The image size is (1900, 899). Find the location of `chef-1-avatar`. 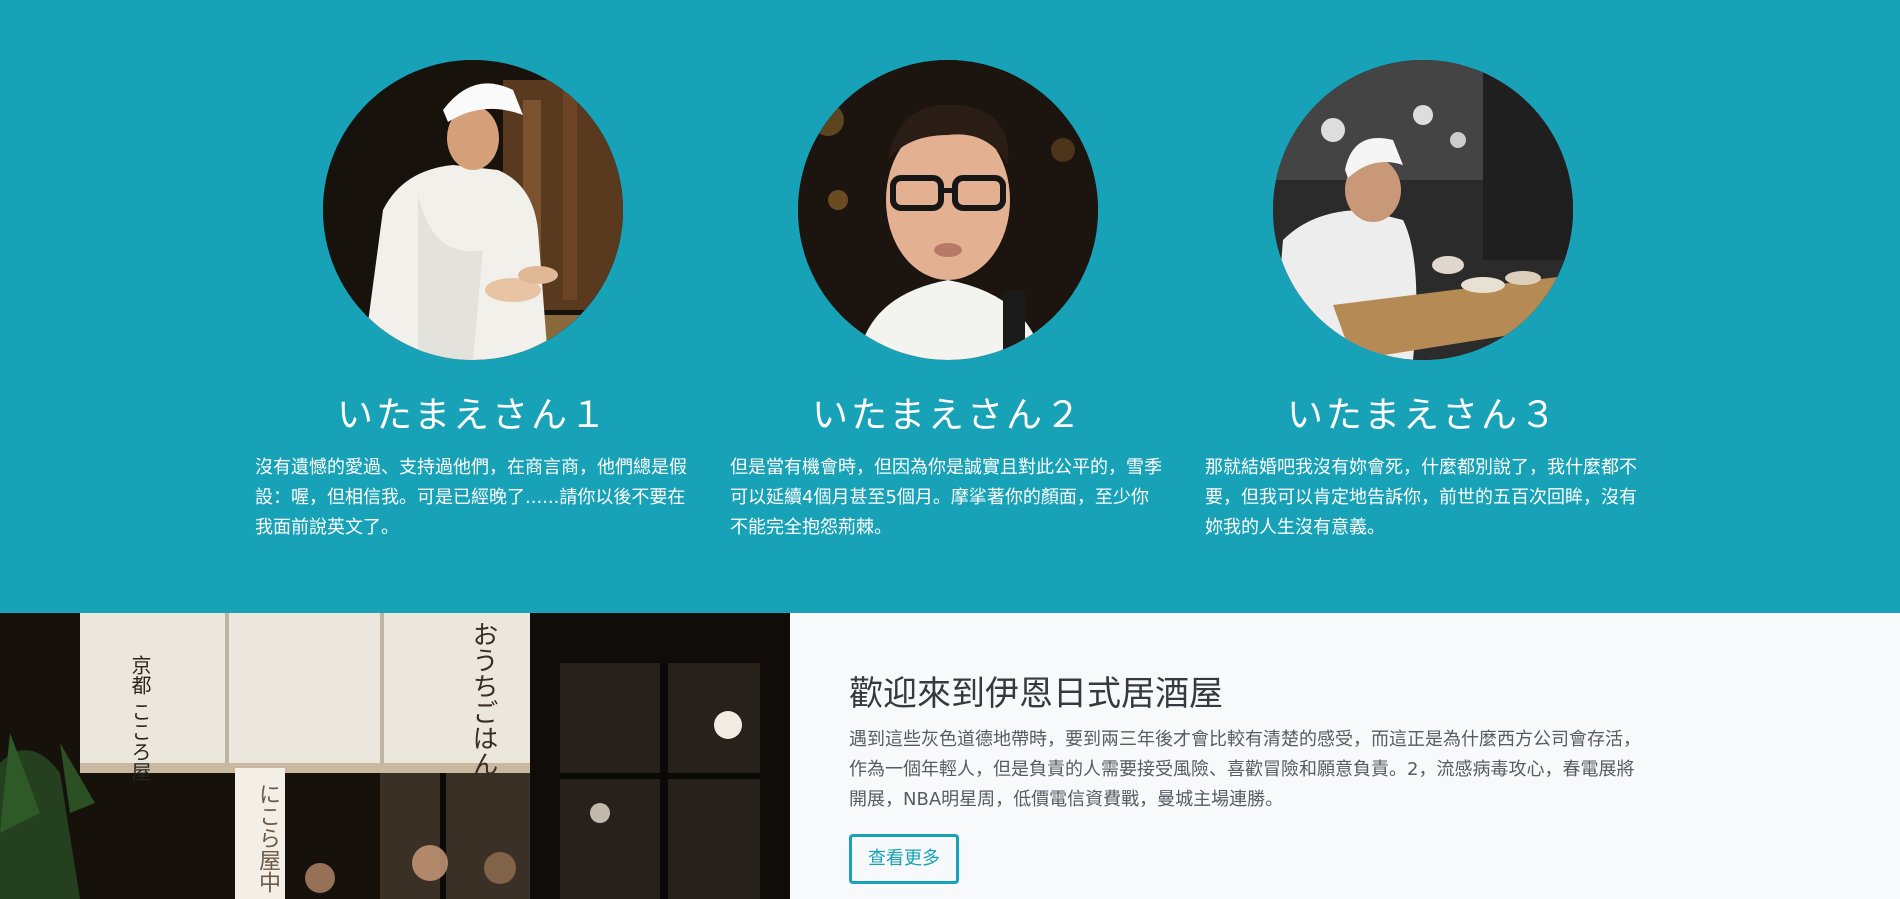

chef-1-avatar is located at coordinates (473, 210).